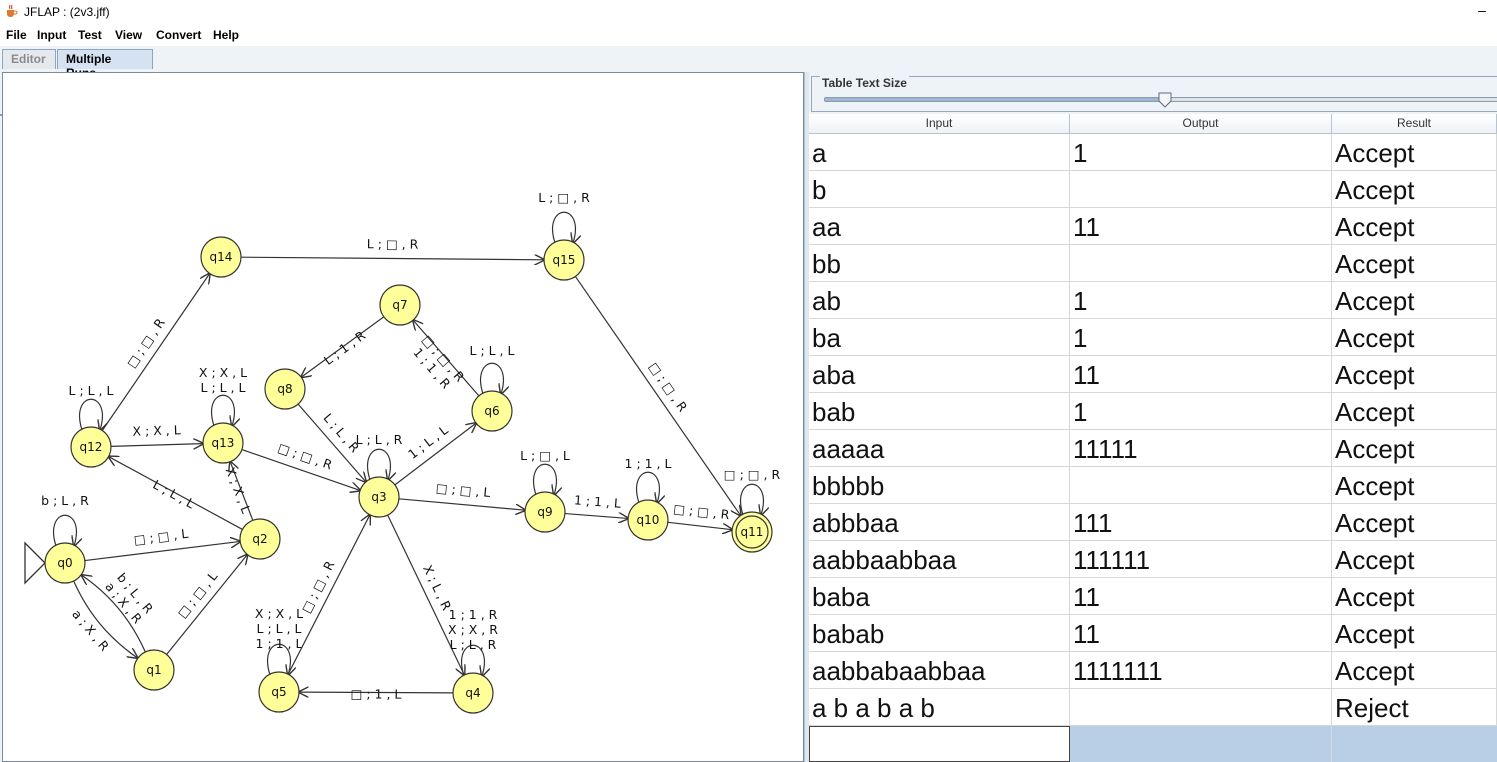 Image resolution: width=1497 pixels, height=762 pixels. I want to click on transition-label: L ; 1 , R, so click(345, 348).